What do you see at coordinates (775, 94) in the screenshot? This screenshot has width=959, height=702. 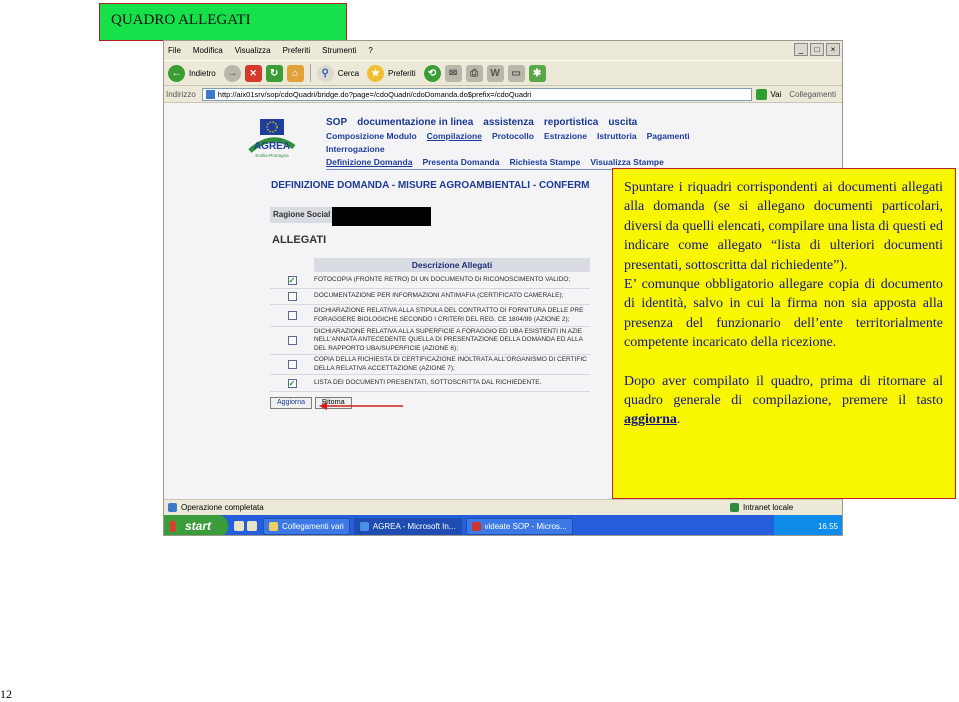 I see `go-button-label: Vai` at bounding box center [775, 94].